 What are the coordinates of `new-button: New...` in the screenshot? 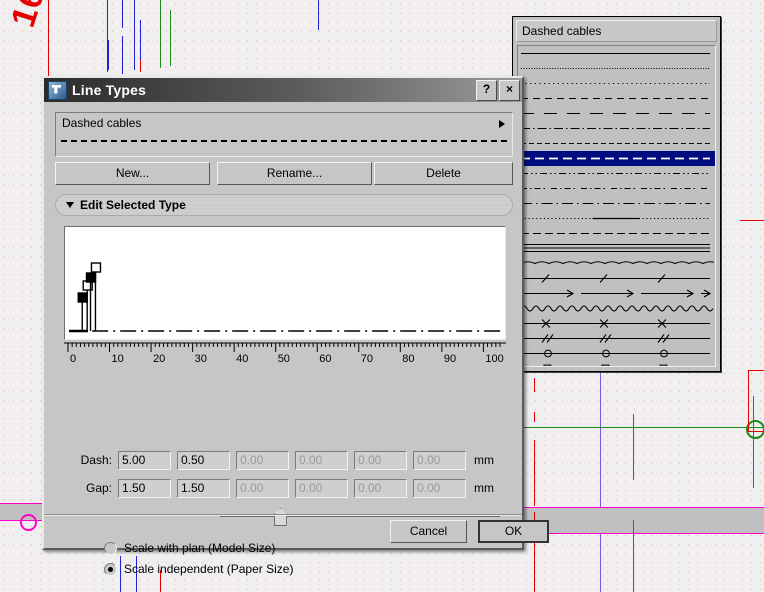 It's located at (132, 173).